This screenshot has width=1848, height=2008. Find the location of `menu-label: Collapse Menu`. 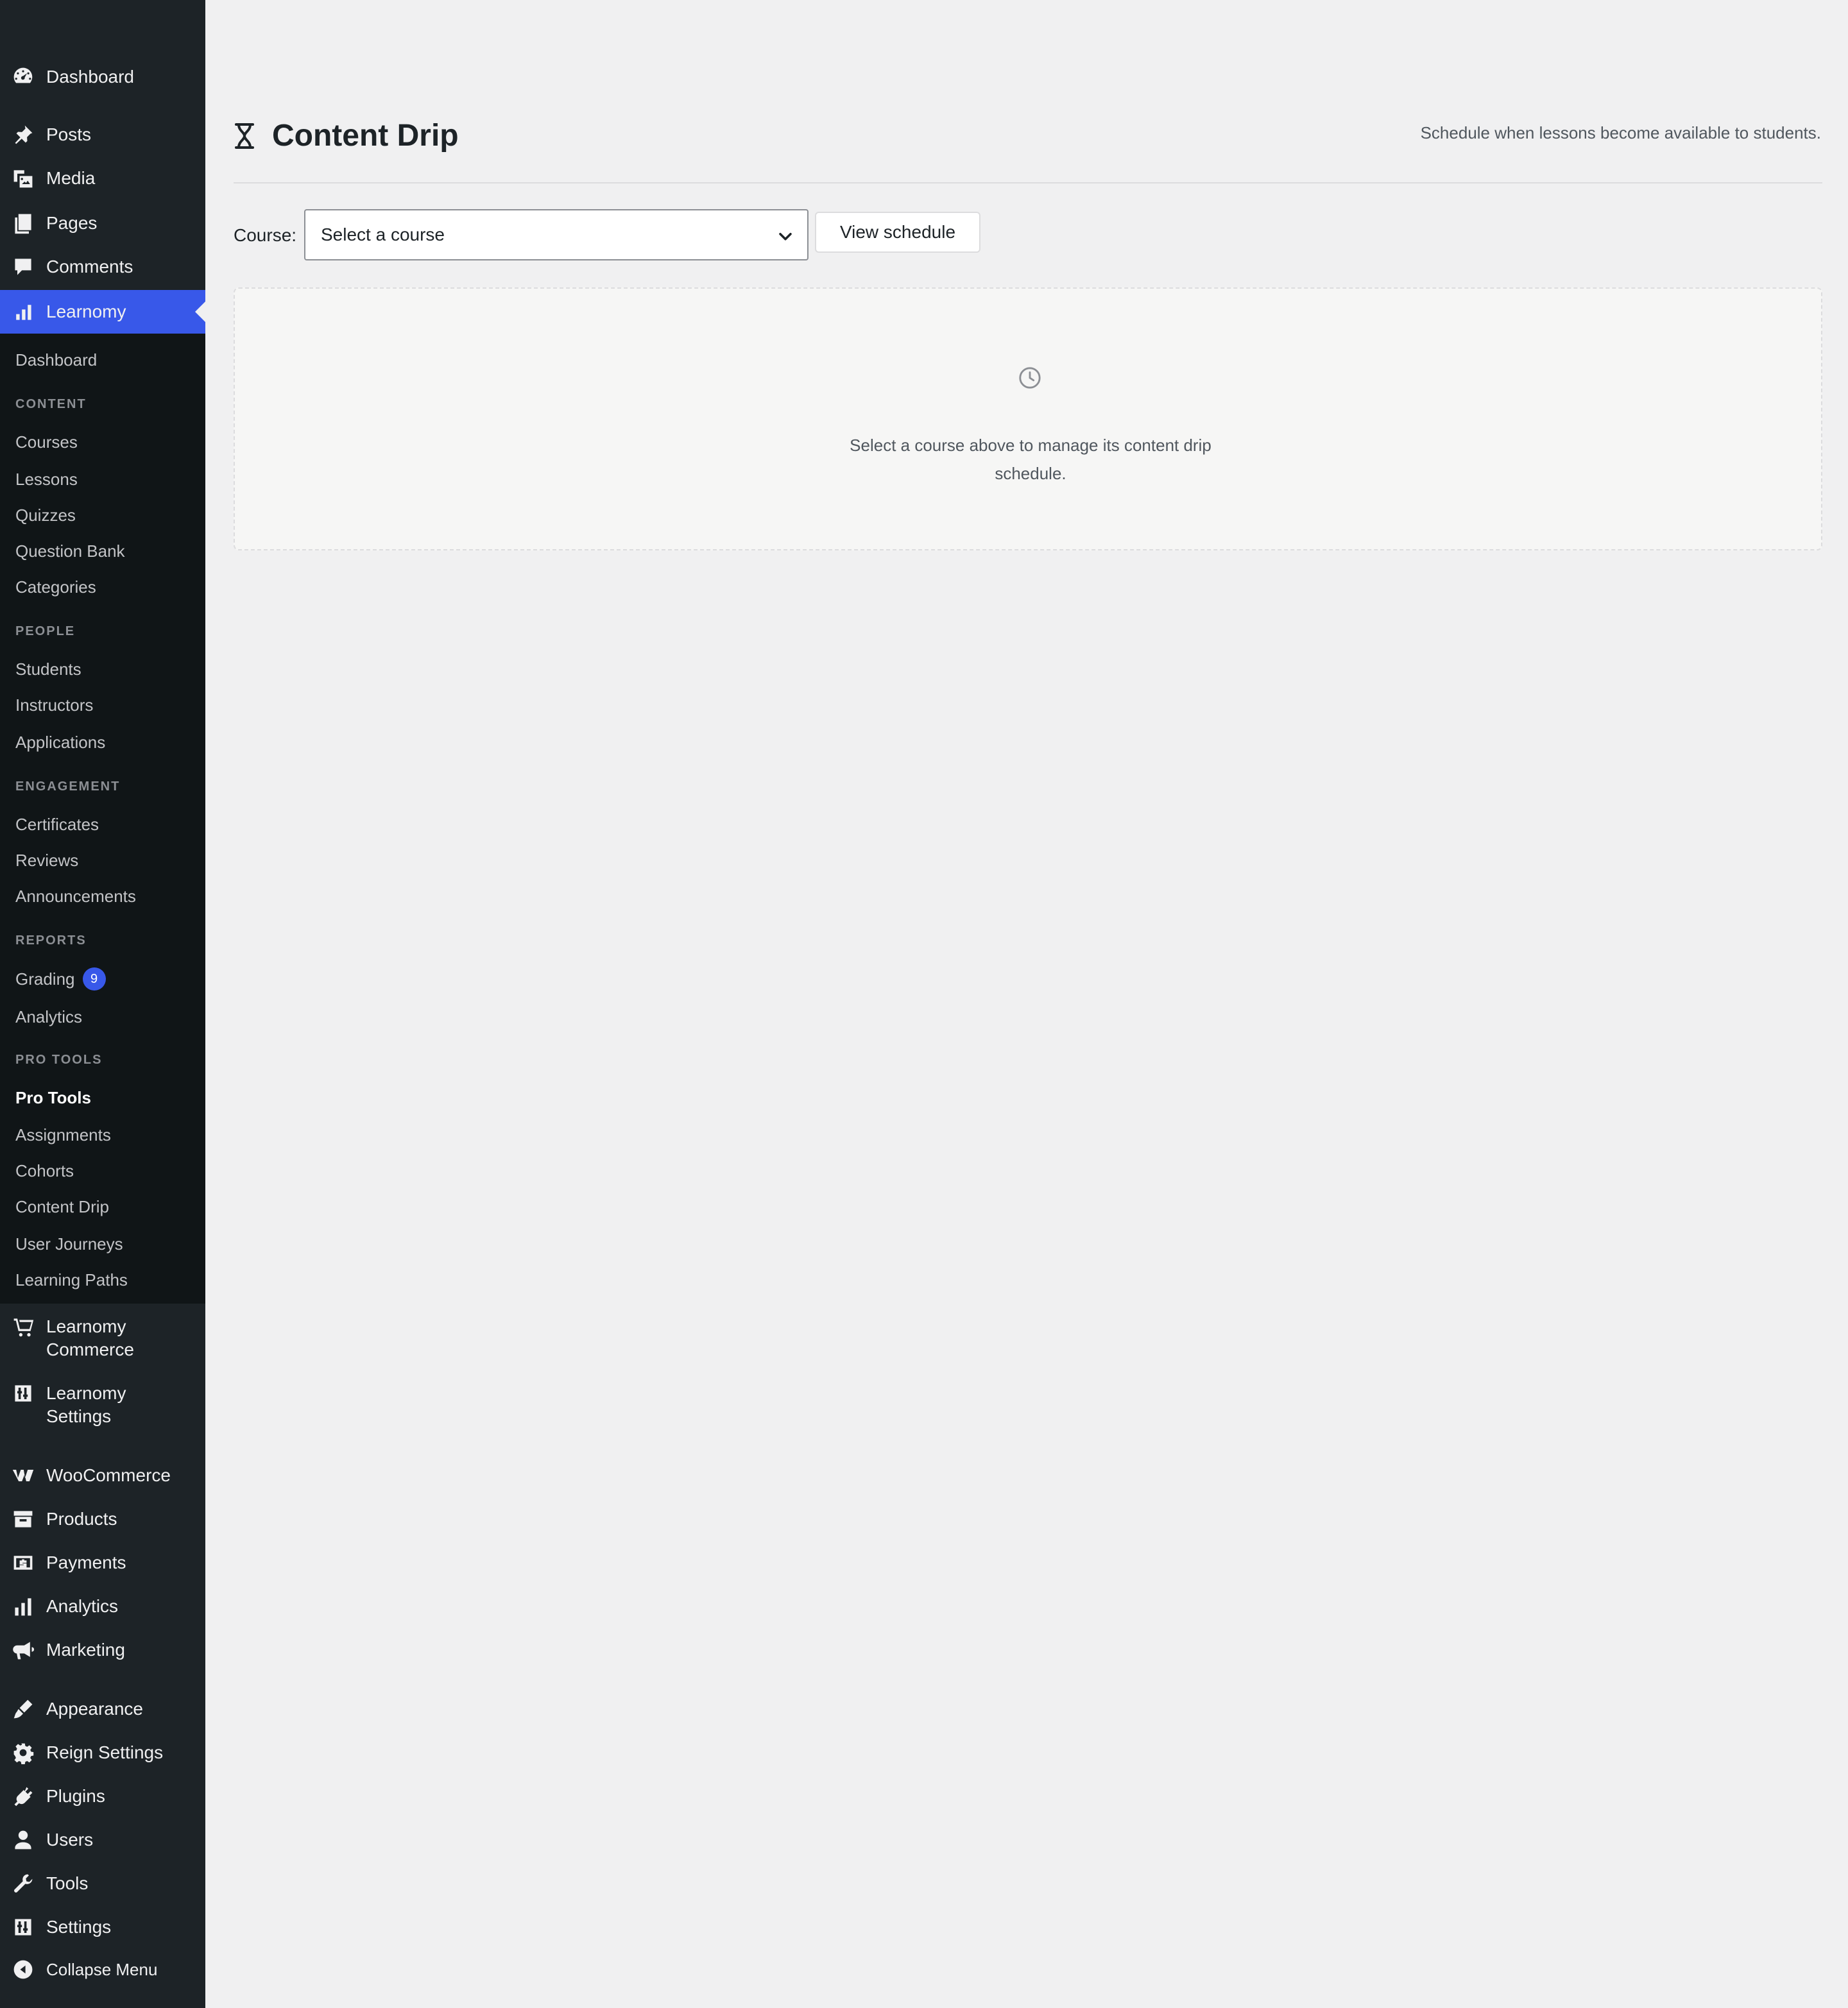

menu-label: Collapse Menu is located at coordinates (102, 1969).